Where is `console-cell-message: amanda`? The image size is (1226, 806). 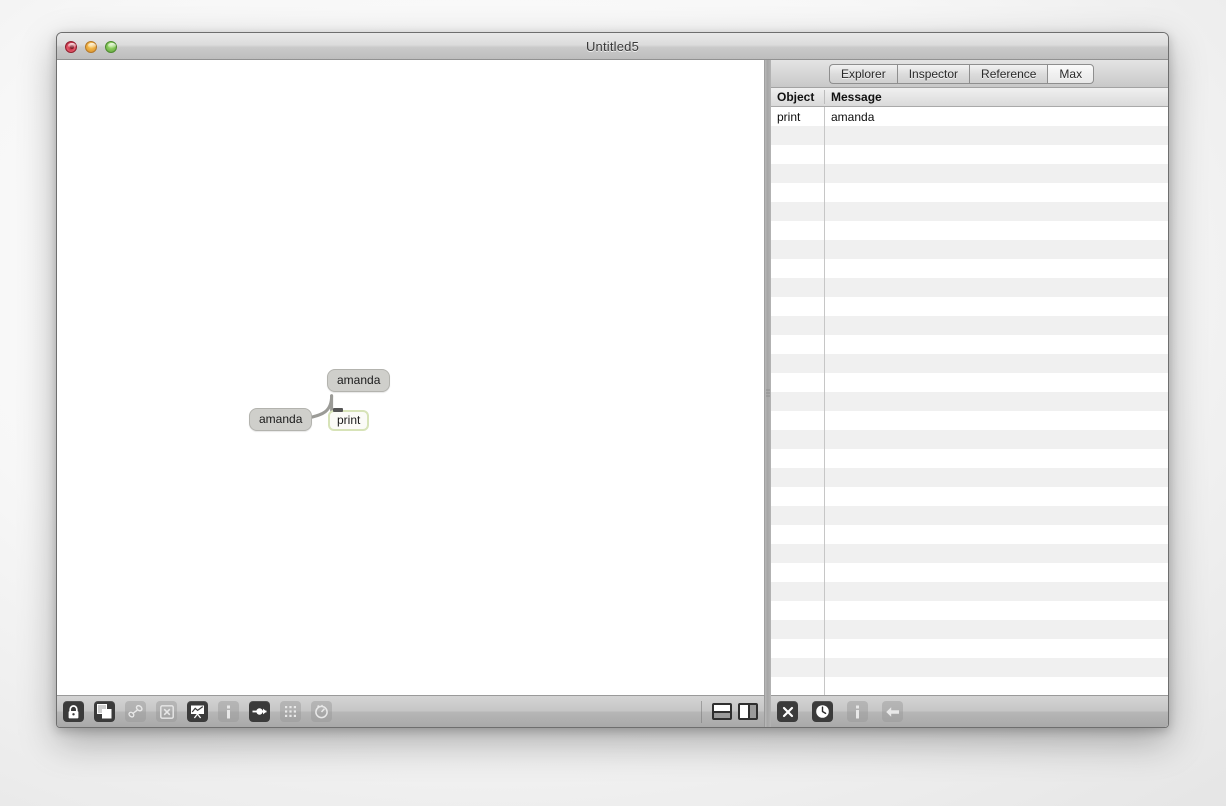
console-cell-message: amanda is located at coordinates (996, 116).